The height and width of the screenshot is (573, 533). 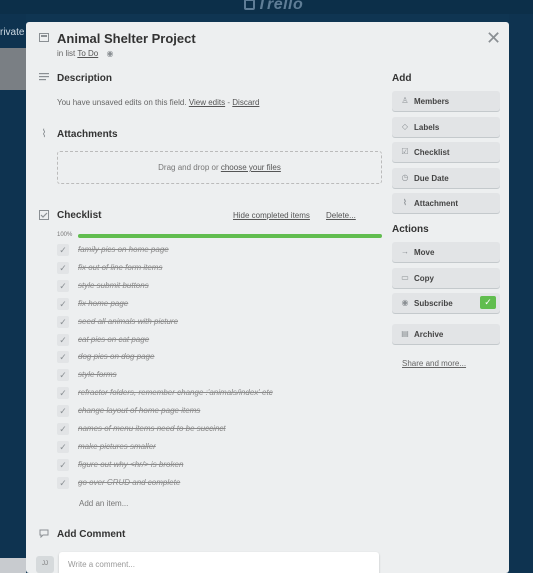 What do you see at coordinates (521, 293) in the screenshot?
I see `board-right-area` at bounding box center [521, 293].